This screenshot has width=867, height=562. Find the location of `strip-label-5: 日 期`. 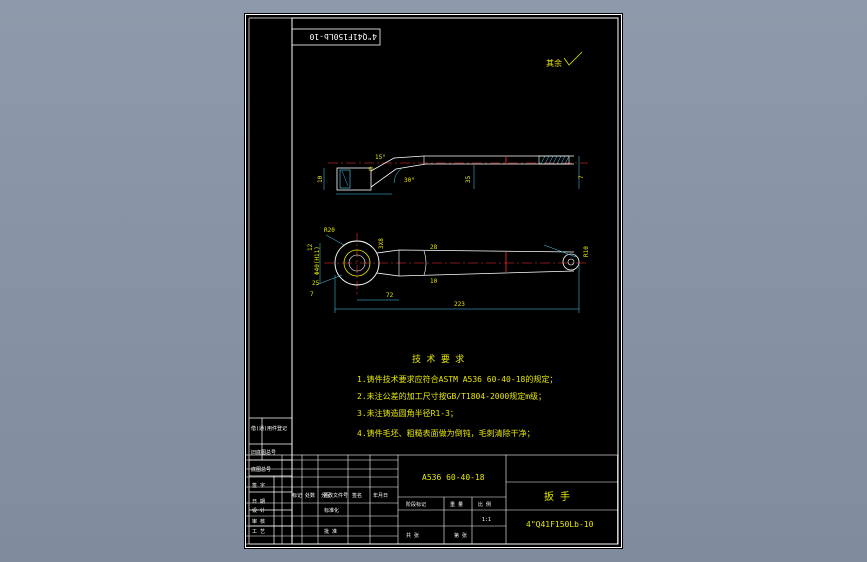

strip-label-5: 日 期 is located at coordinates (258, 502).